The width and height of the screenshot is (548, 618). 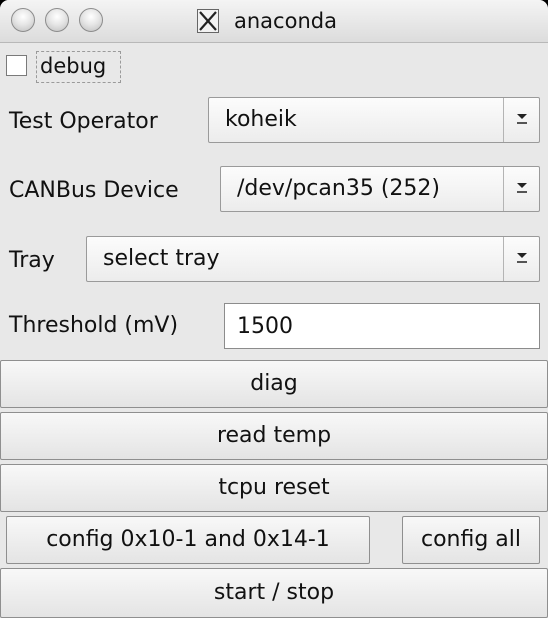 I want to click on title-bar: anaconda, so click(x=274, y=21).